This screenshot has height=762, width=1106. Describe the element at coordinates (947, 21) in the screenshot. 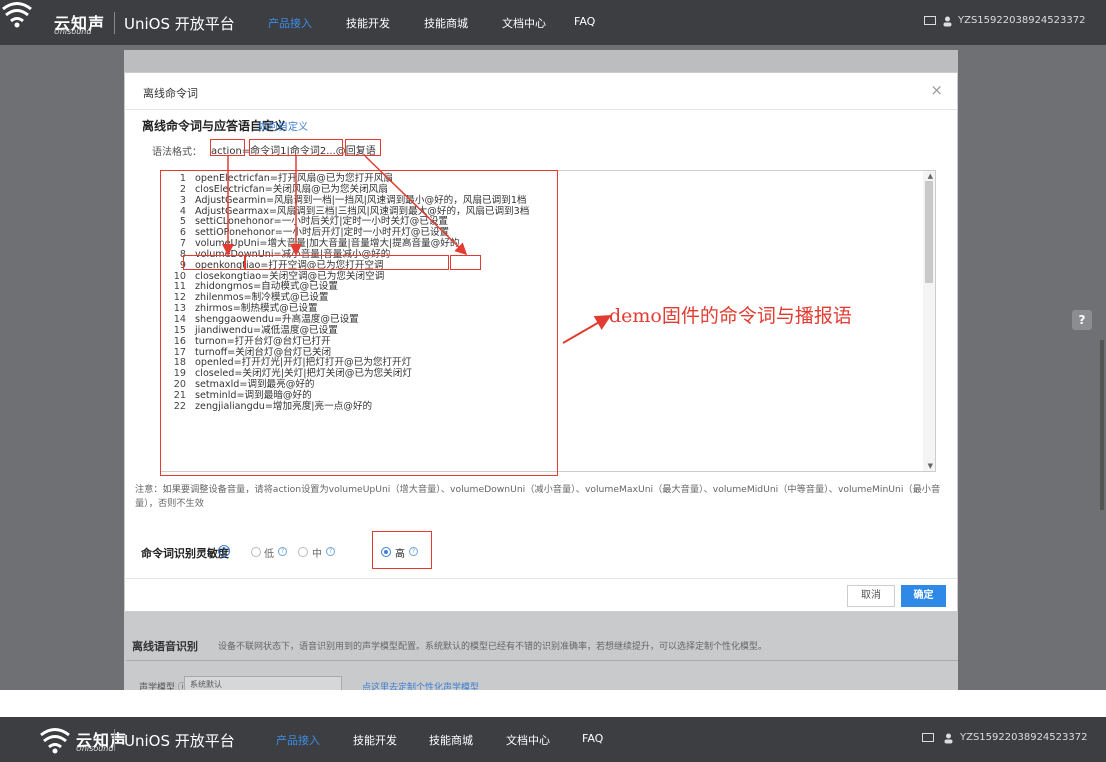

I see `user-icon` at that location.